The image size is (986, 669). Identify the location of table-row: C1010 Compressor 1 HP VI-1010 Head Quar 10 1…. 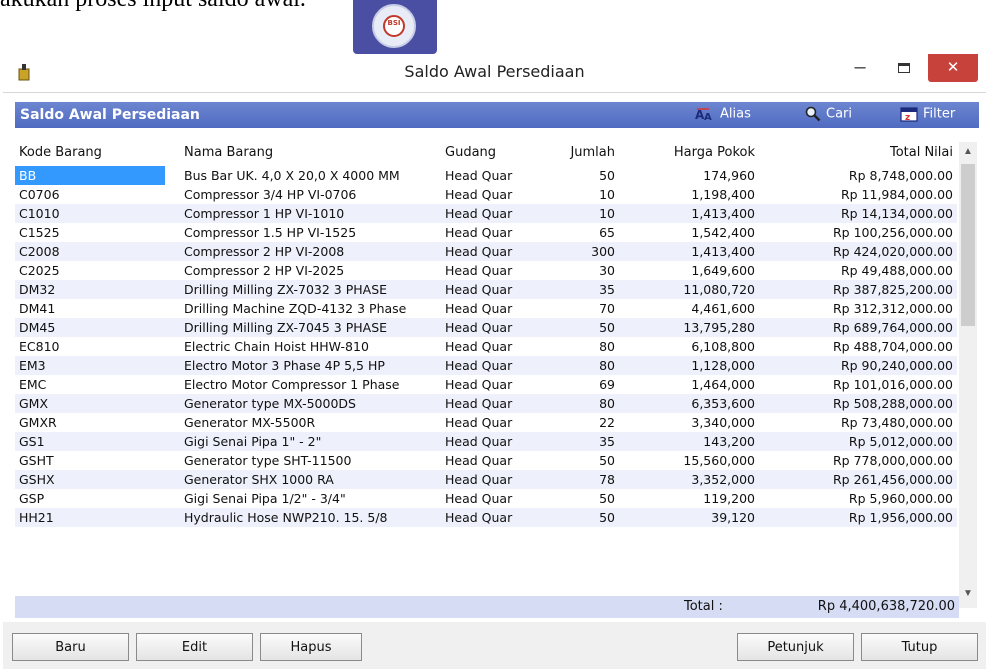
(486, 213).